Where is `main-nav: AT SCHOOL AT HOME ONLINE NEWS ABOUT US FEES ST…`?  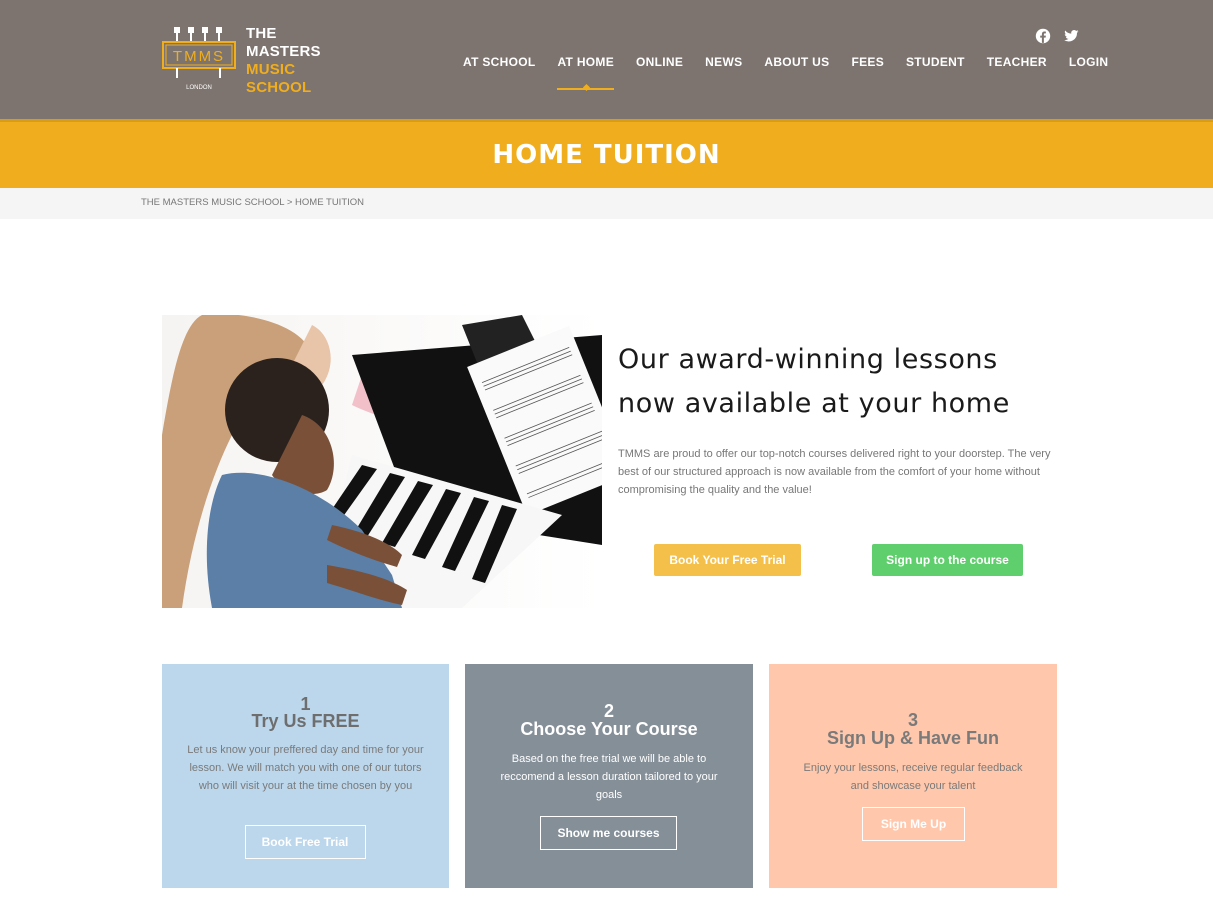 main-nav: AT SCHOOL AT HOME ONLINE NEWS ABOUT US FEES ST… is located at coordinates (786, 72).